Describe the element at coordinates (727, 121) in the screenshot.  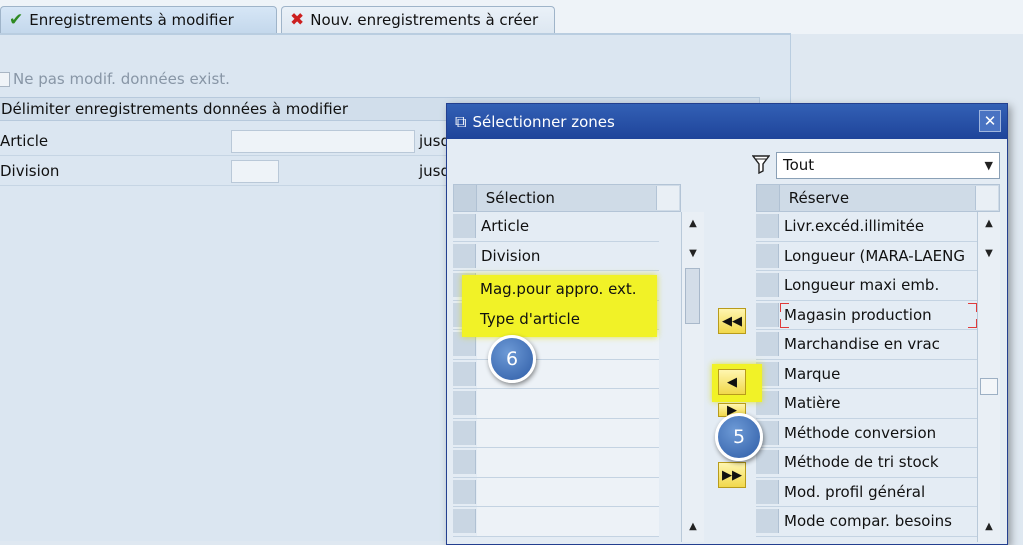
I see `dialog-titlebar: ⧉ Sélectionner zones ✕` at that location.